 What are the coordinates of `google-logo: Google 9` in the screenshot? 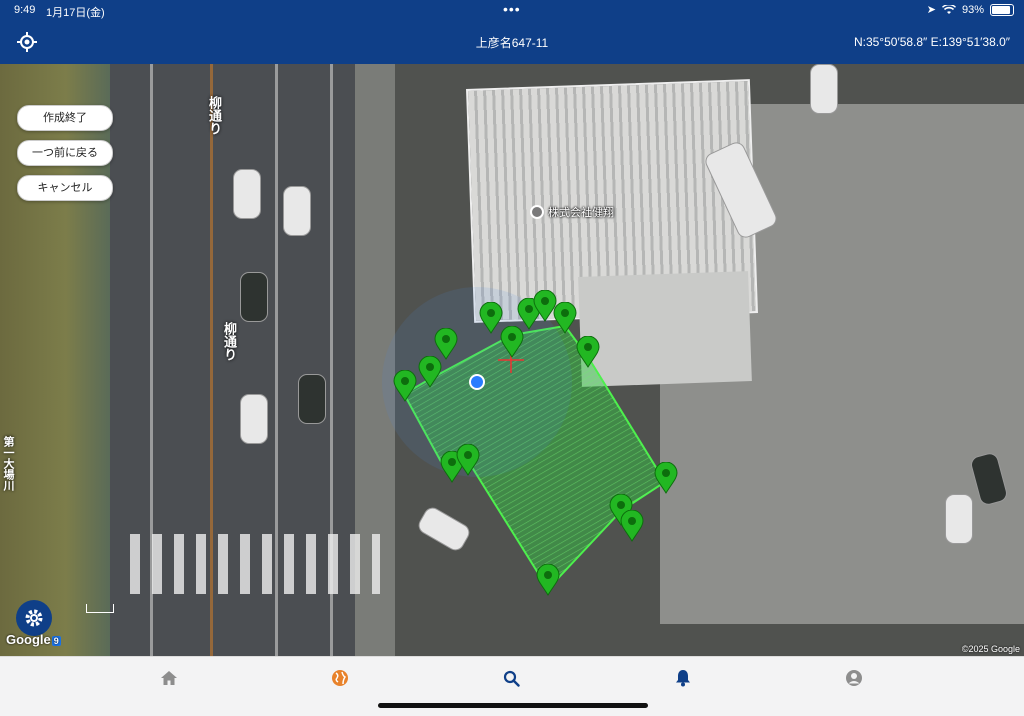 It's located at (33, 639).